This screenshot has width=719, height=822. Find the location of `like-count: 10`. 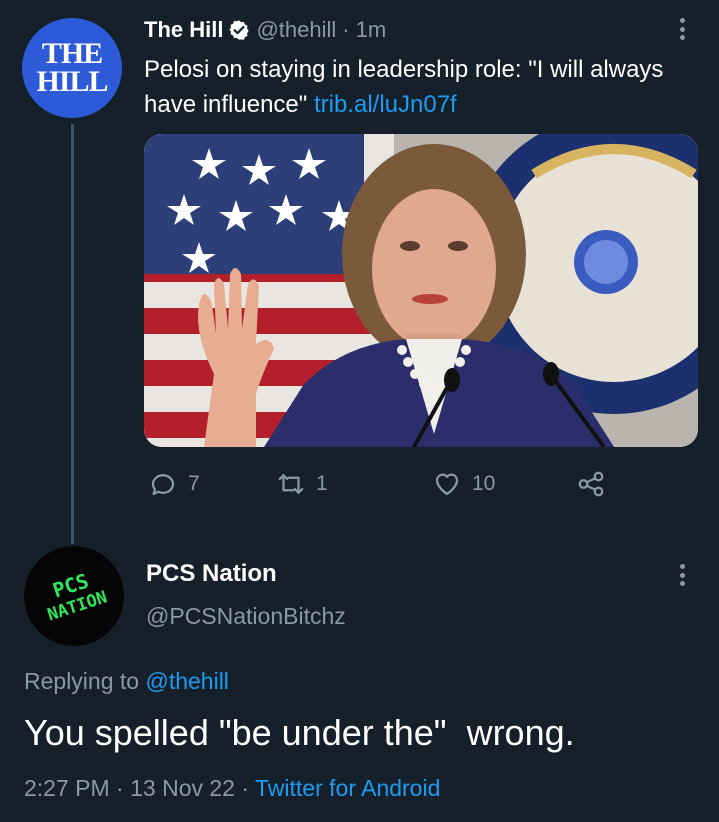

like-count: 10 is located at coordinates (484, 483).